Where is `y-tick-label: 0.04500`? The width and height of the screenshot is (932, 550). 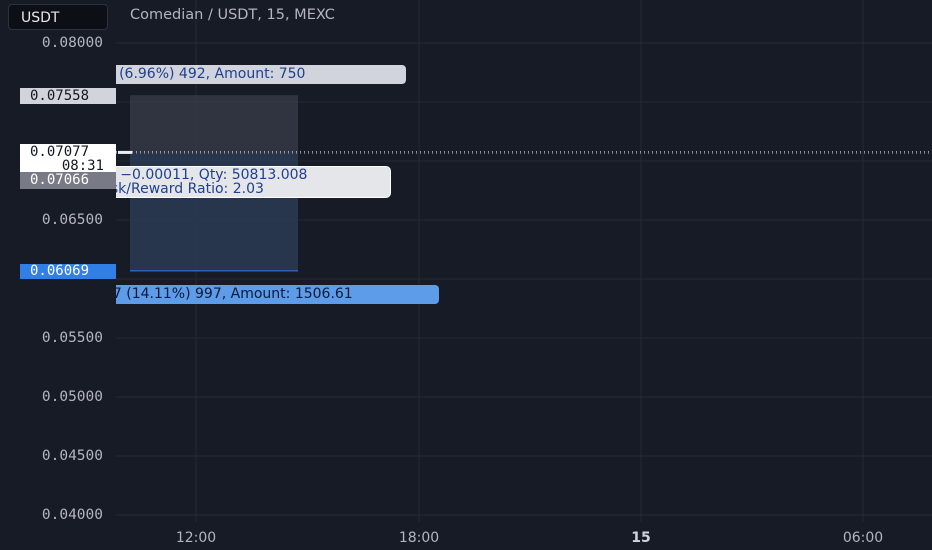 y-tick-label: 0.04500 is located at coordinates (72, 456).